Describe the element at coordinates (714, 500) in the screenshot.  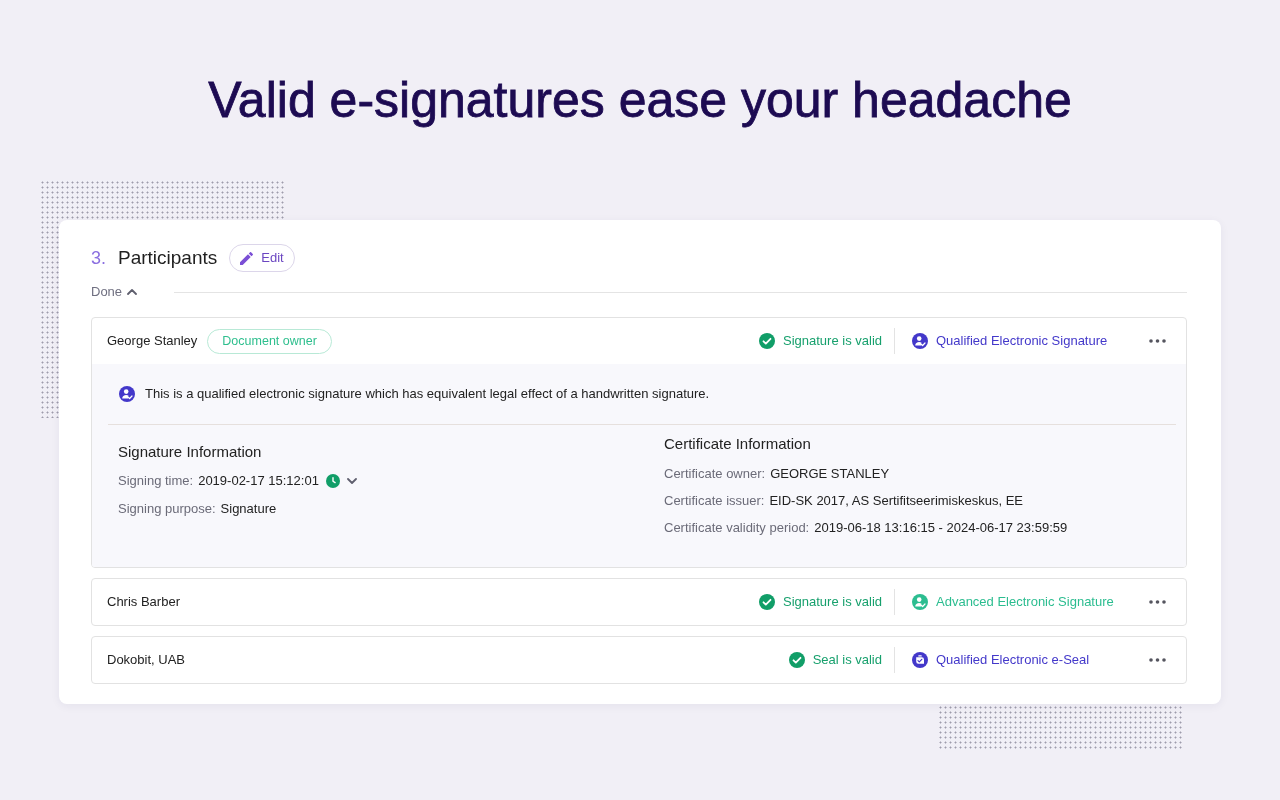
I see `field-label: Certificate issuer:` at that location.